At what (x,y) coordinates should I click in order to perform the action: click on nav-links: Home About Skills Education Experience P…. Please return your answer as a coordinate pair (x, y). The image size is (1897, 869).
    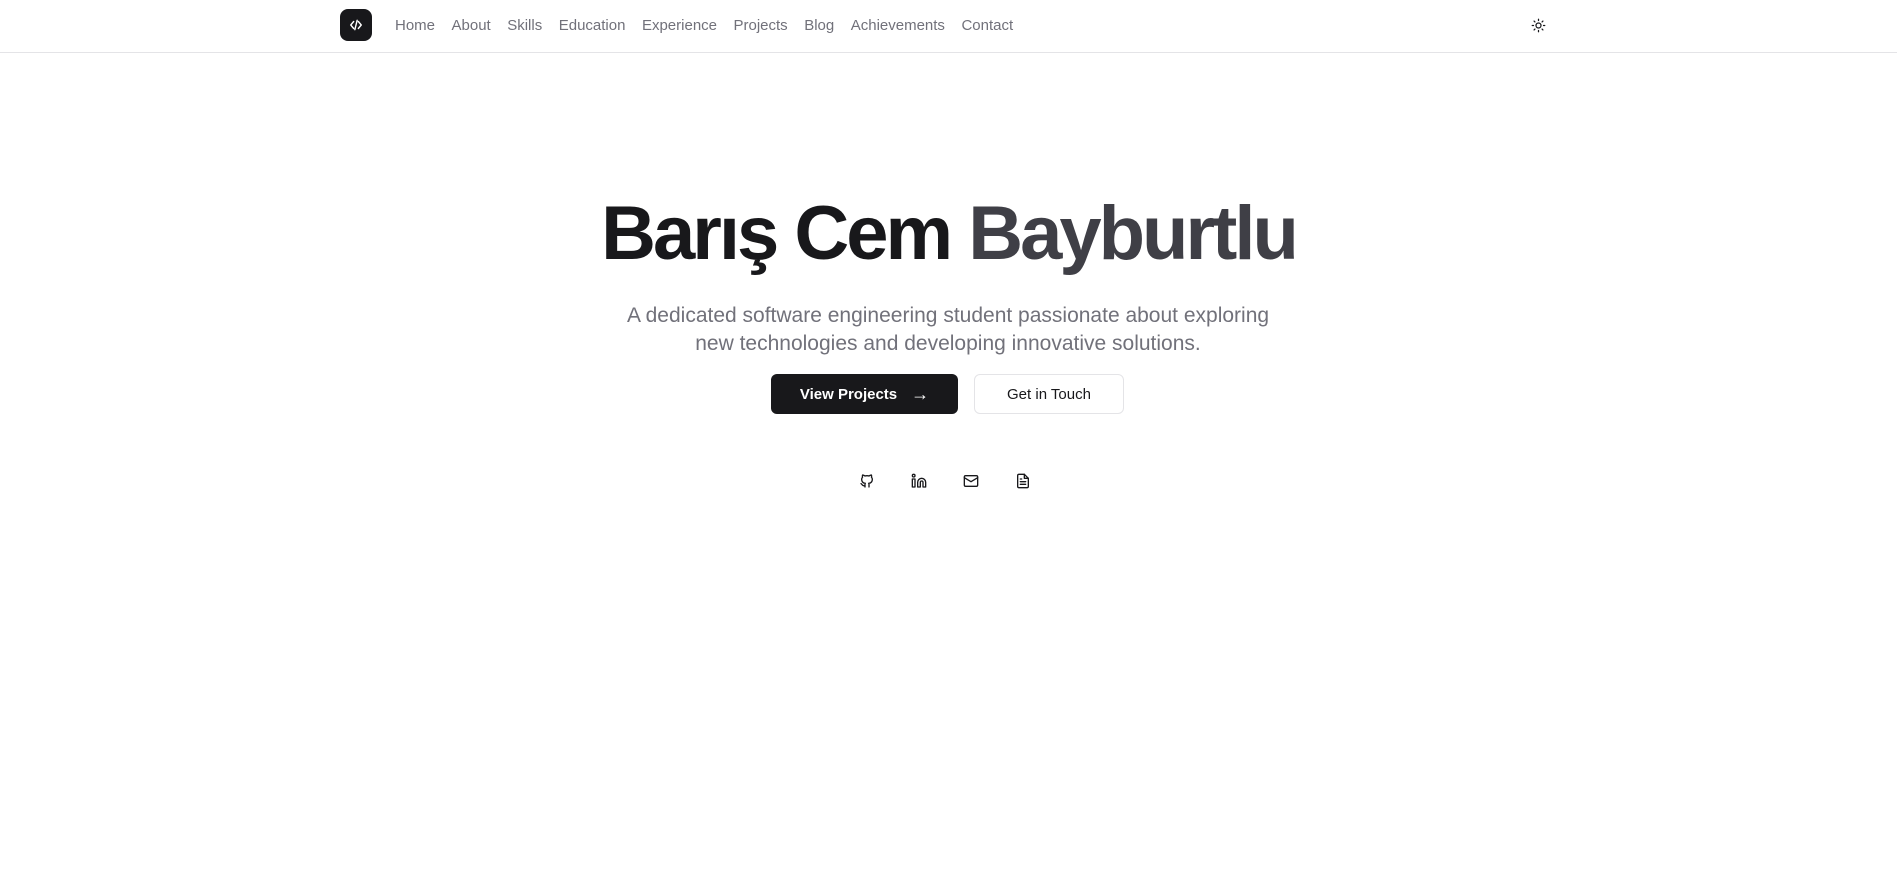
    Looking at the image, I should click on (712, 25).